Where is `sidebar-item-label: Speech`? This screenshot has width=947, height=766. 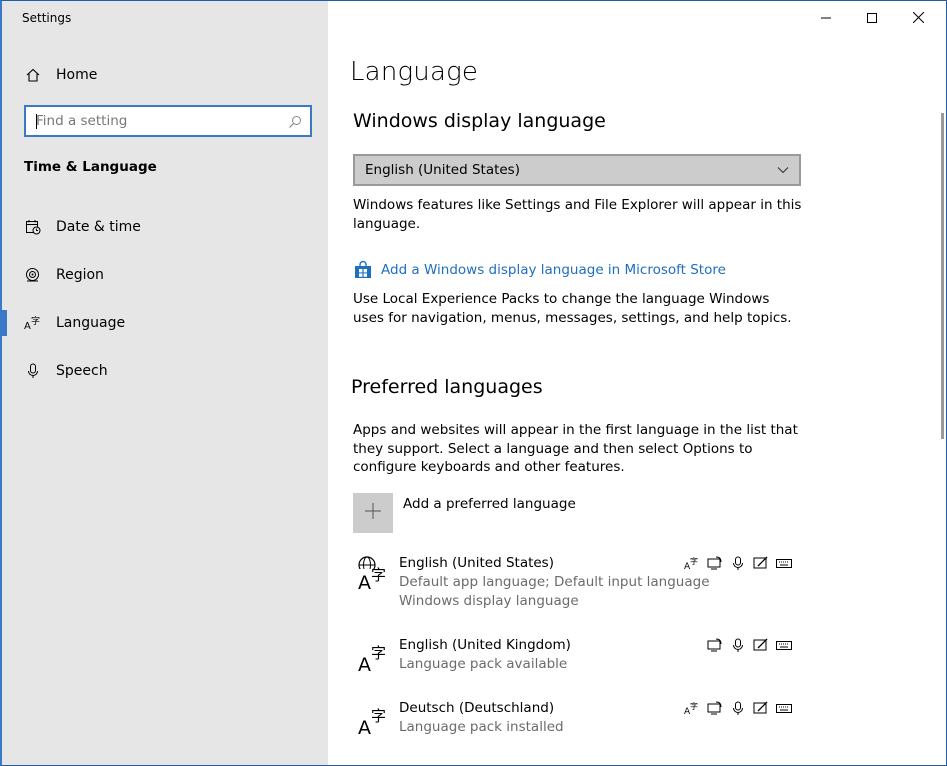
sidebar-item-label: Speech is located at coordinates (82, 371).